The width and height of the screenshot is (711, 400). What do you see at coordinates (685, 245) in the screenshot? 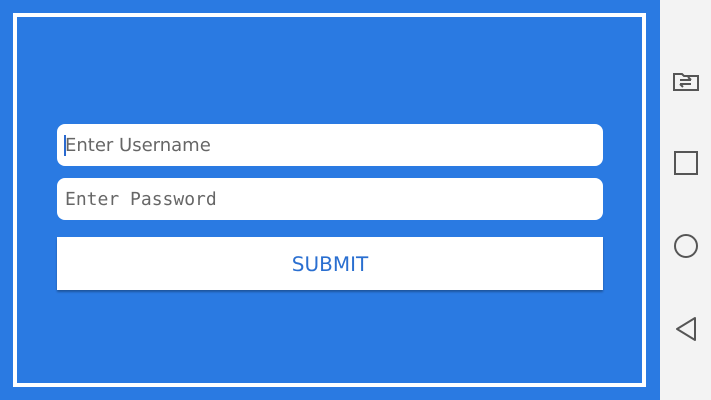
I see `home-icon` at bounding box center [685, 245].